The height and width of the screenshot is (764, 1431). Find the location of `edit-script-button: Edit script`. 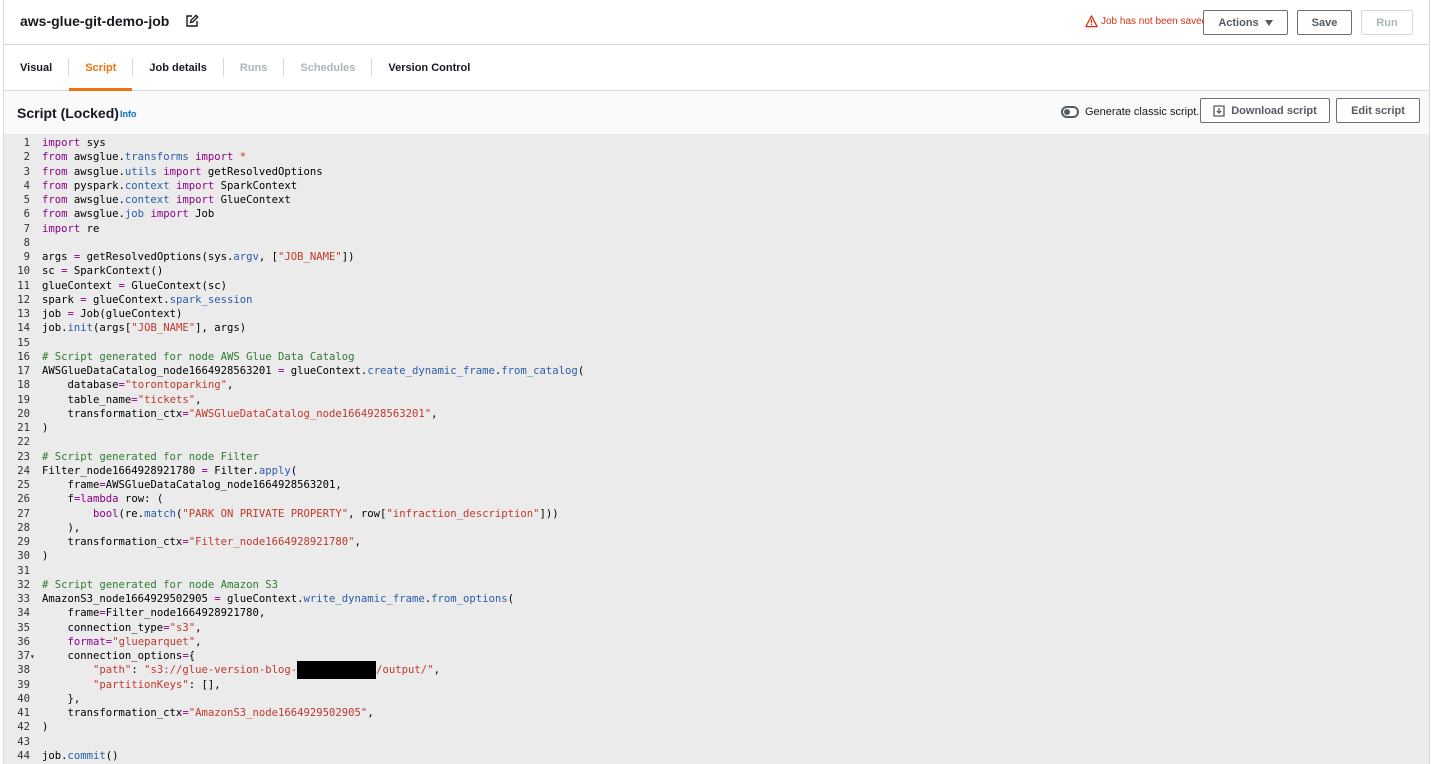

edit-script-button: Edit script is located at coordinates (1378, 110).